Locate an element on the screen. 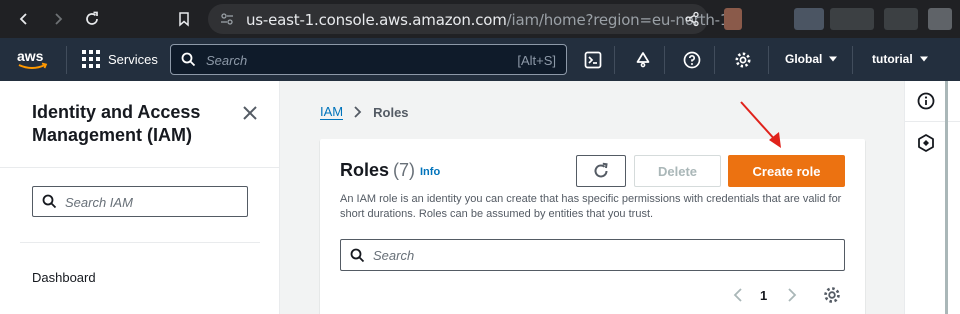 The image size is (960, 314). sidebar-item-dashboard: Dashboard is located at coordinates (64, 277).